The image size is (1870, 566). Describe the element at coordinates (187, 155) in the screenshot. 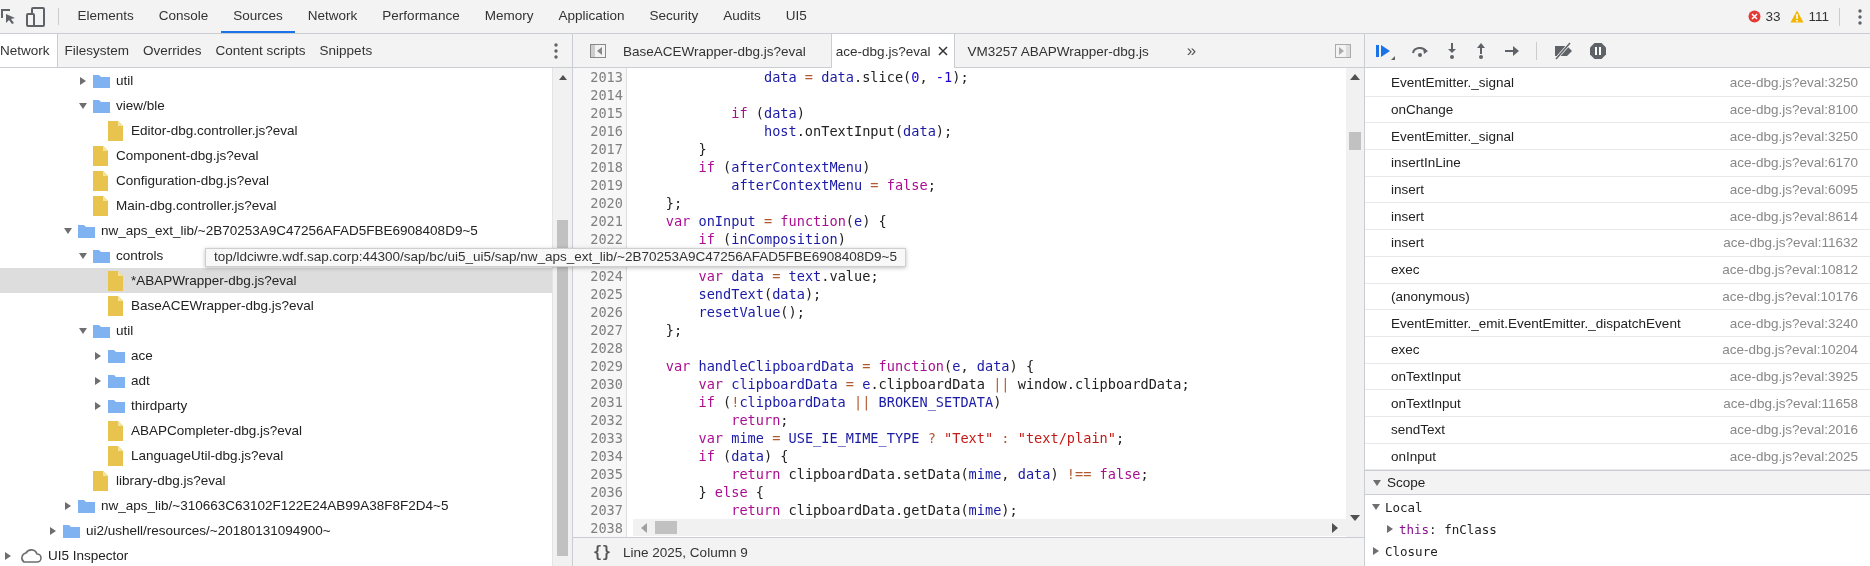

I see `file-name: Component-dbg.js?eval` at that location.